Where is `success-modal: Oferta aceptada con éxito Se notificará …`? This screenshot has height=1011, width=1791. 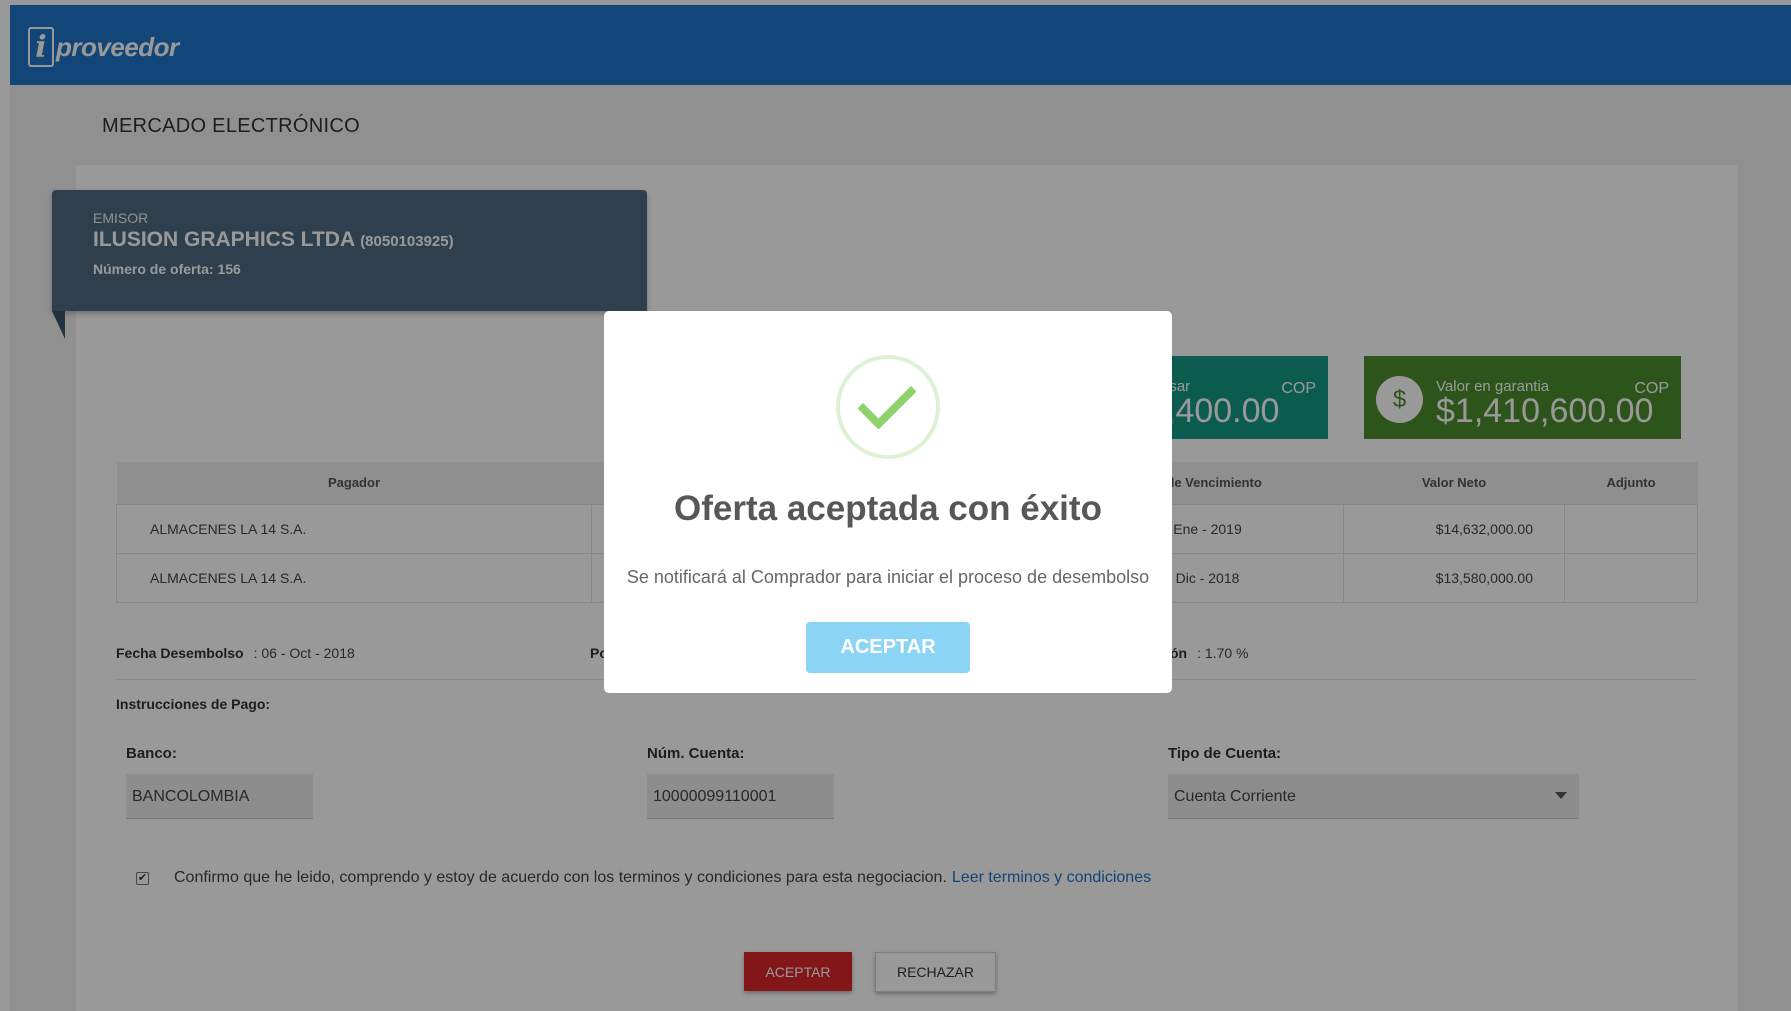 success-modal: Oferta aceptada con éxito Se notificará … is located at coordinates (888, 502).